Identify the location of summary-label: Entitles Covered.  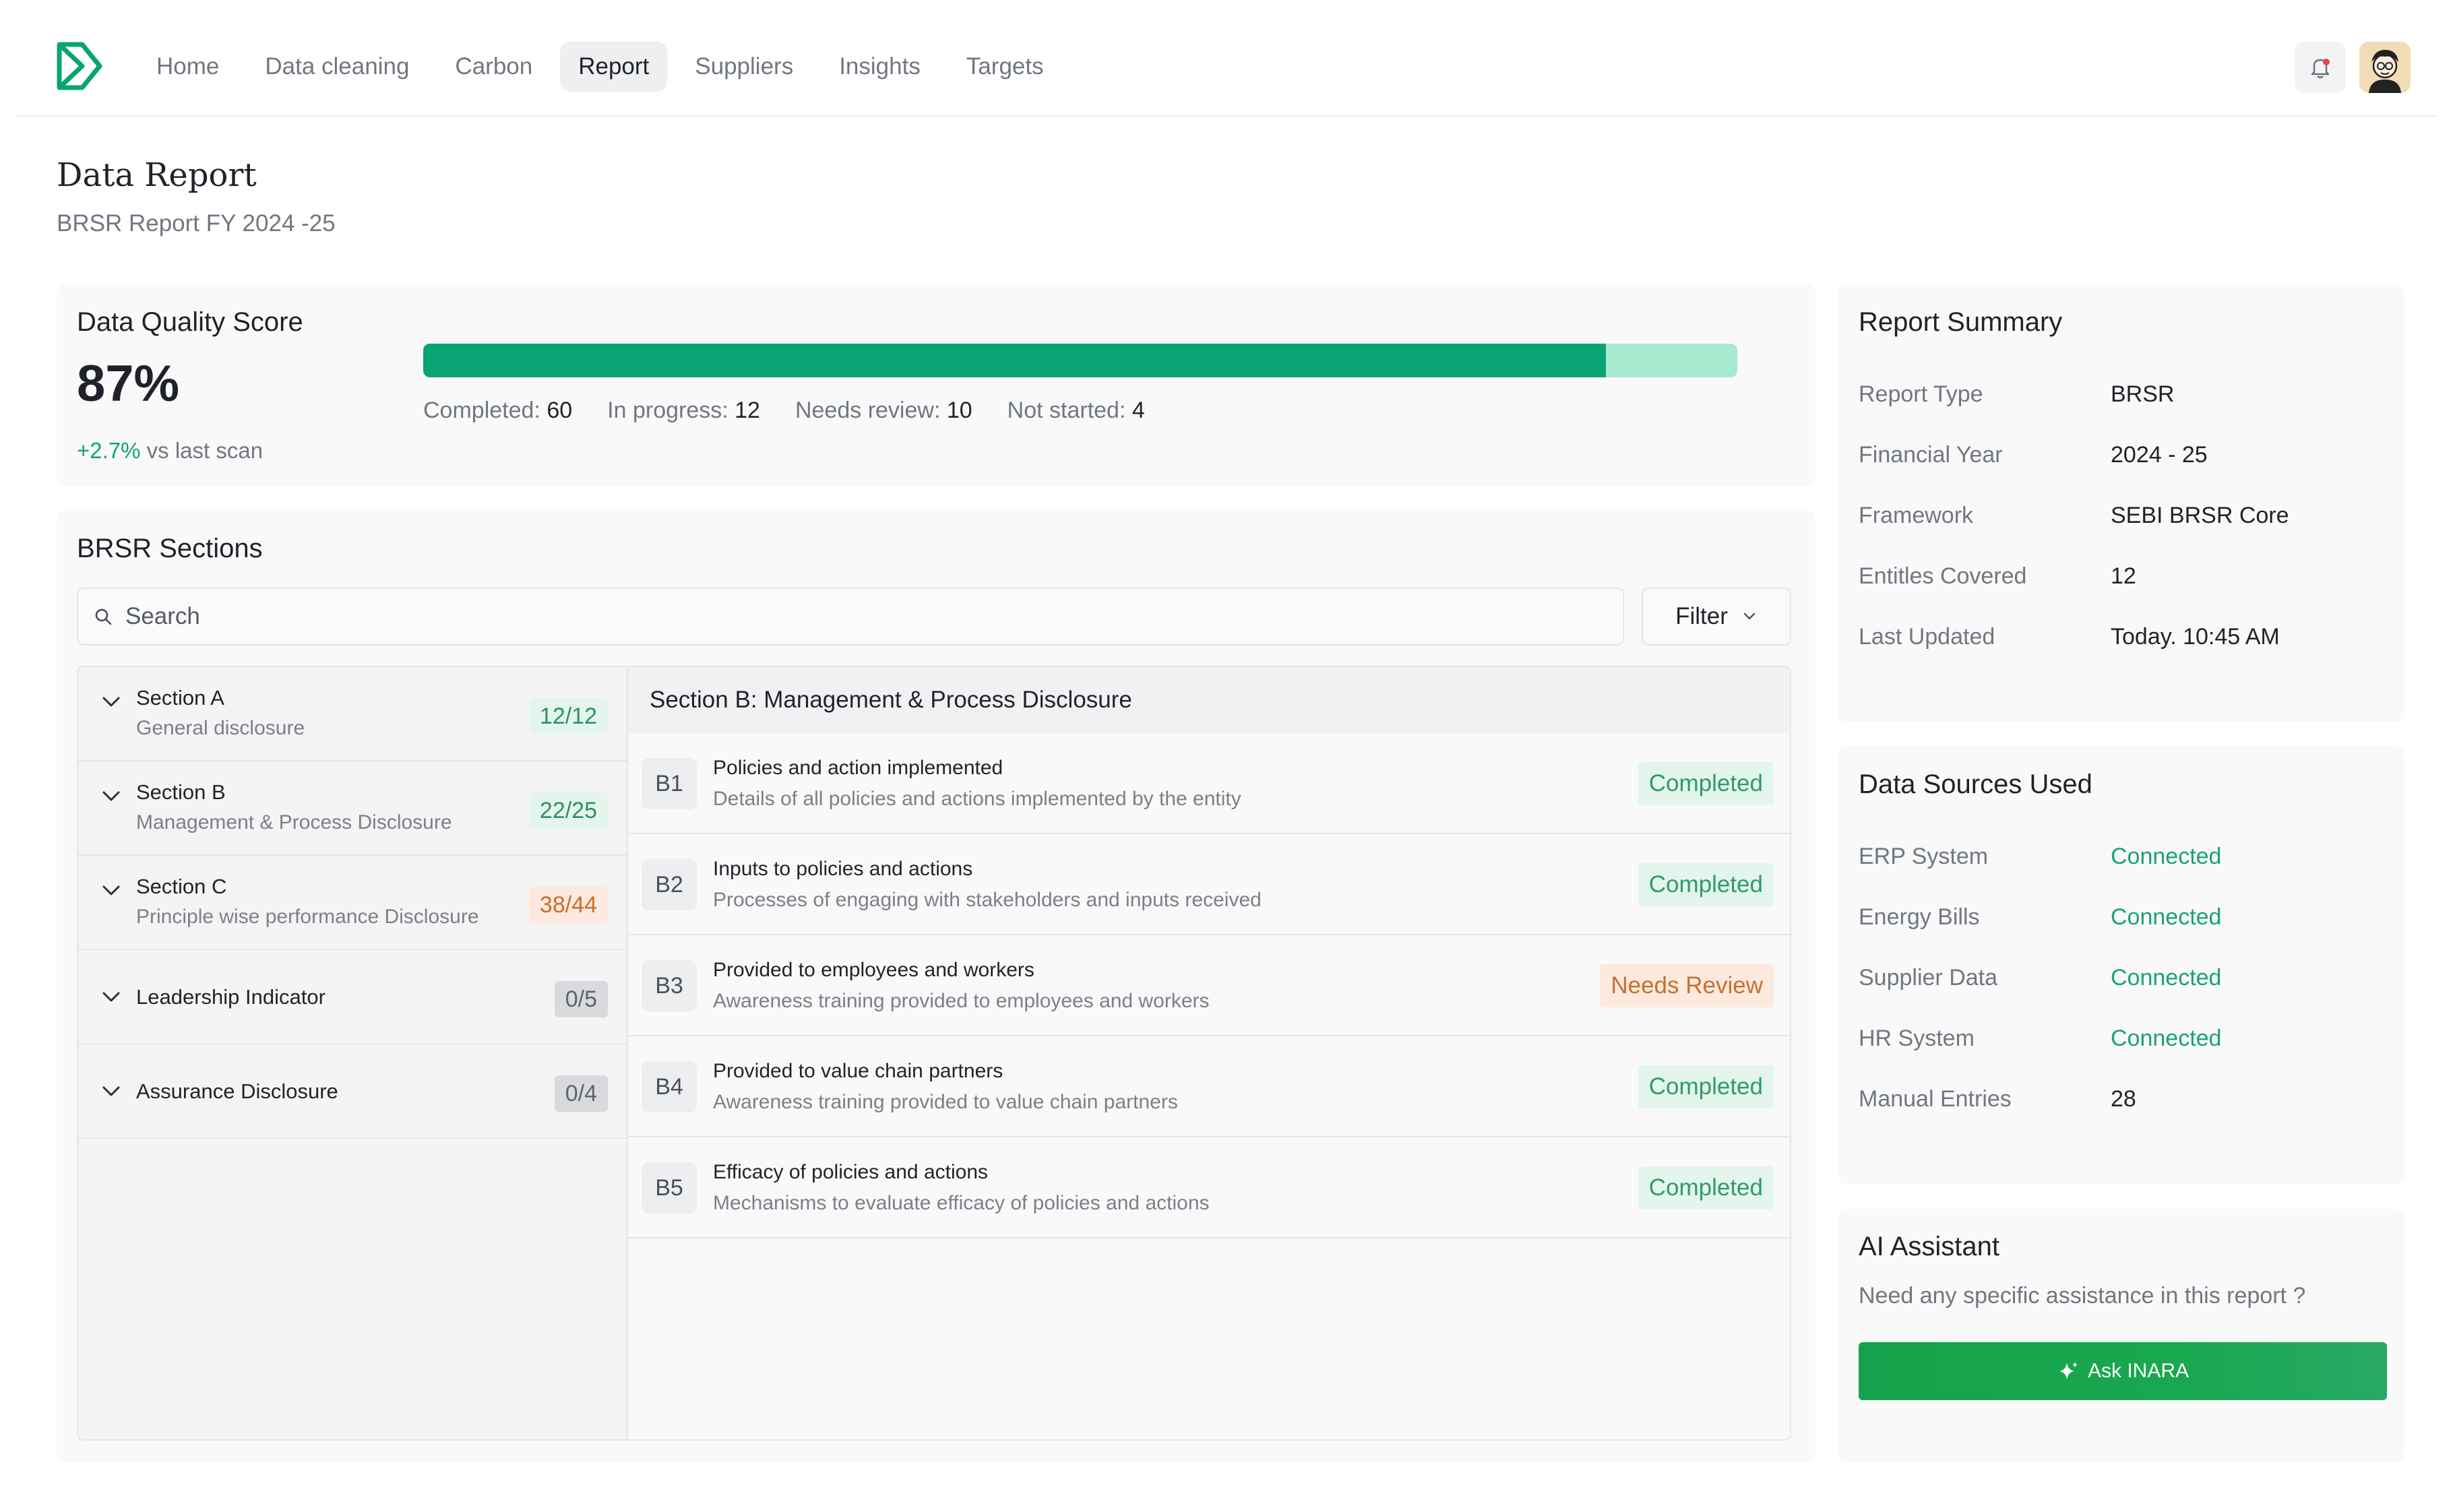
(1943, 576).